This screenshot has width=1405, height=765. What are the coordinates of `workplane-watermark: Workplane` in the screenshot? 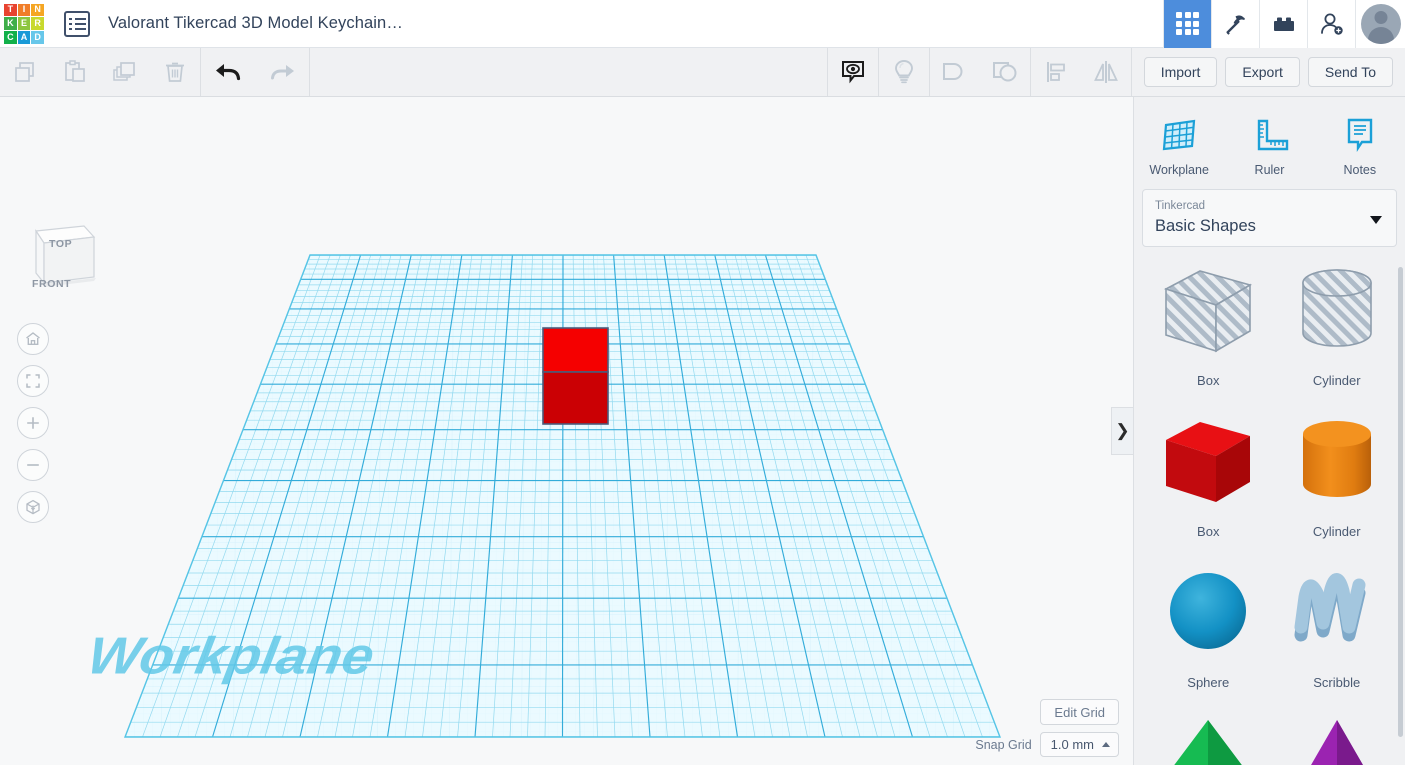 It's located at (230, 656).